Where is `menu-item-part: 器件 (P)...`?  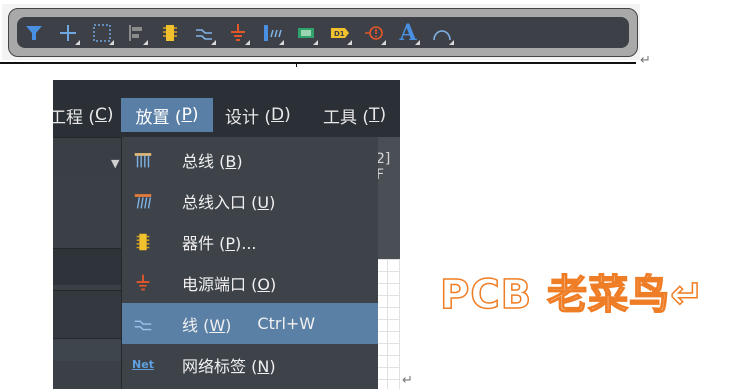 menu-item-part: 器件 (P)... is located at coordinates (250, 241).